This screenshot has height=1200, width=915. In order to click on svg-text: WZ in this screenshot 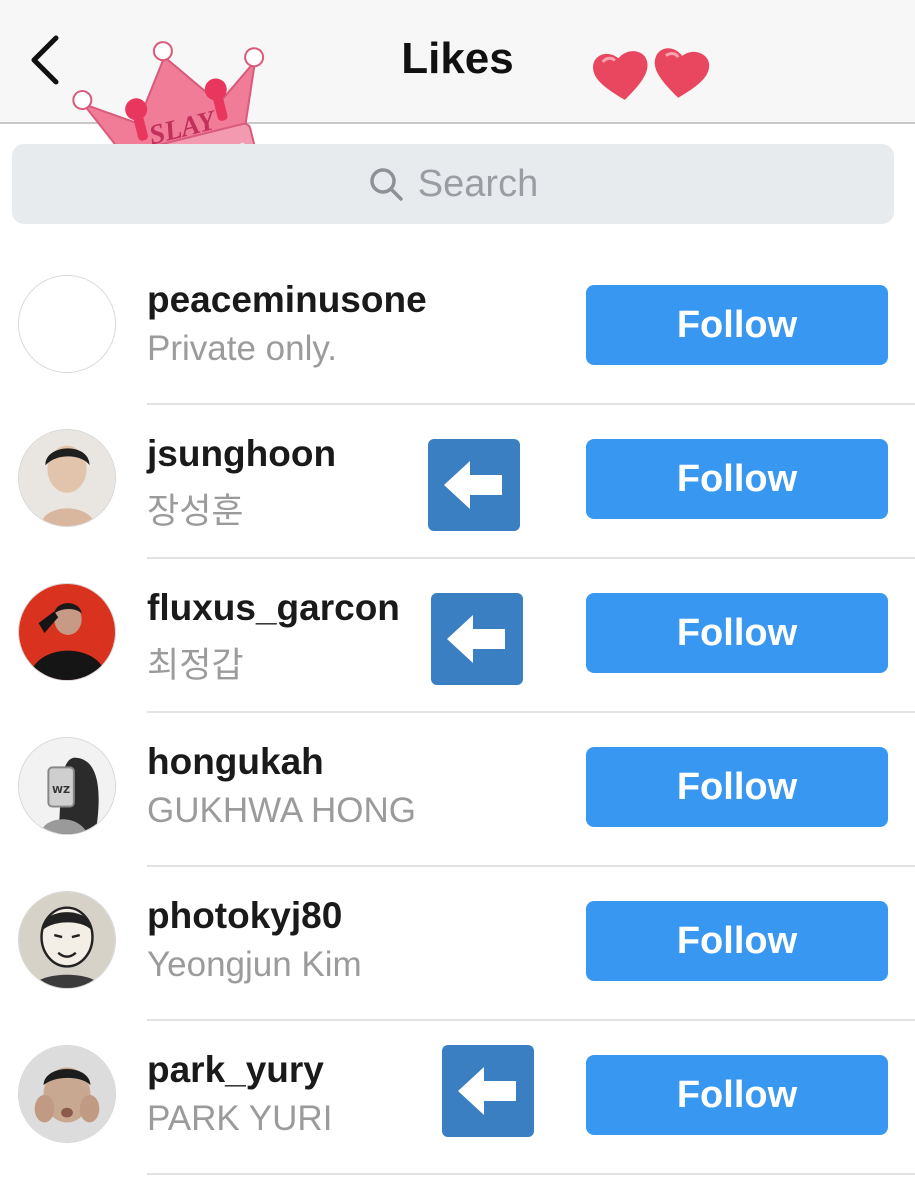, I will do `click(61, 790)`.